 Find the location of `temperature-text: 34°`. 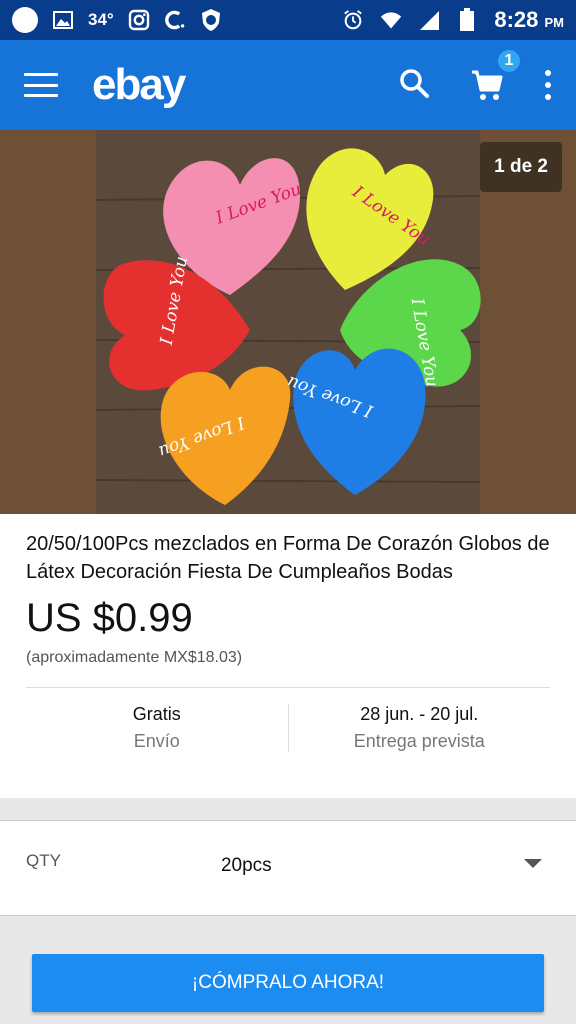

temperature-text: 34° is located at coordinates (101, 19).